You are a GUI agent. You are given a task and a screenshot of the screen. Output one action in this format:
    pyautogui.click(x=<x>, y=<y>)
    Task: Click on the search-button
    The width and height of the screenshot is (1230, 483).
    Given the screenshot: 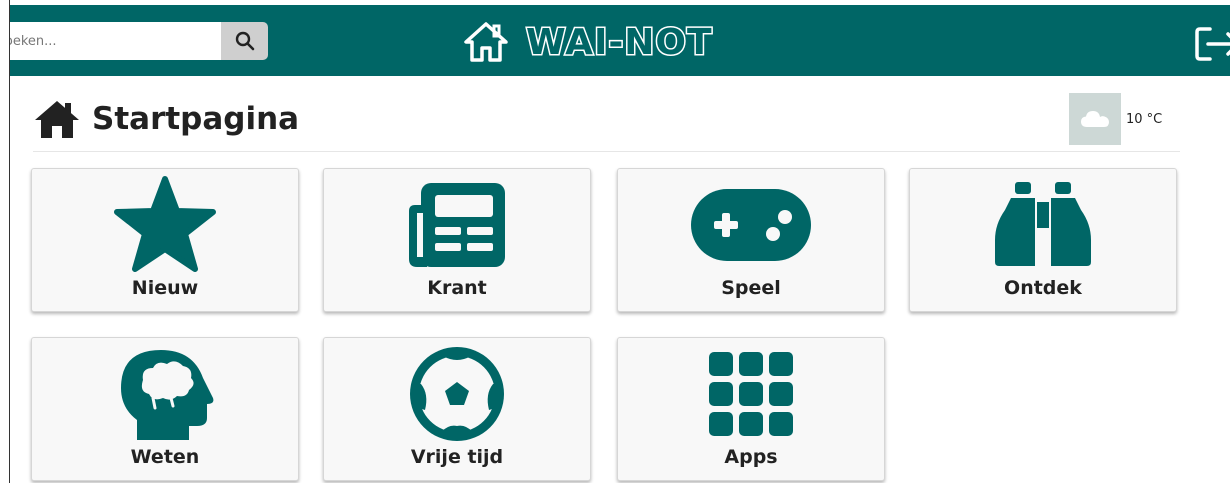 What is the action you would take?
    pyautogui.click(x=244, y=41)
    